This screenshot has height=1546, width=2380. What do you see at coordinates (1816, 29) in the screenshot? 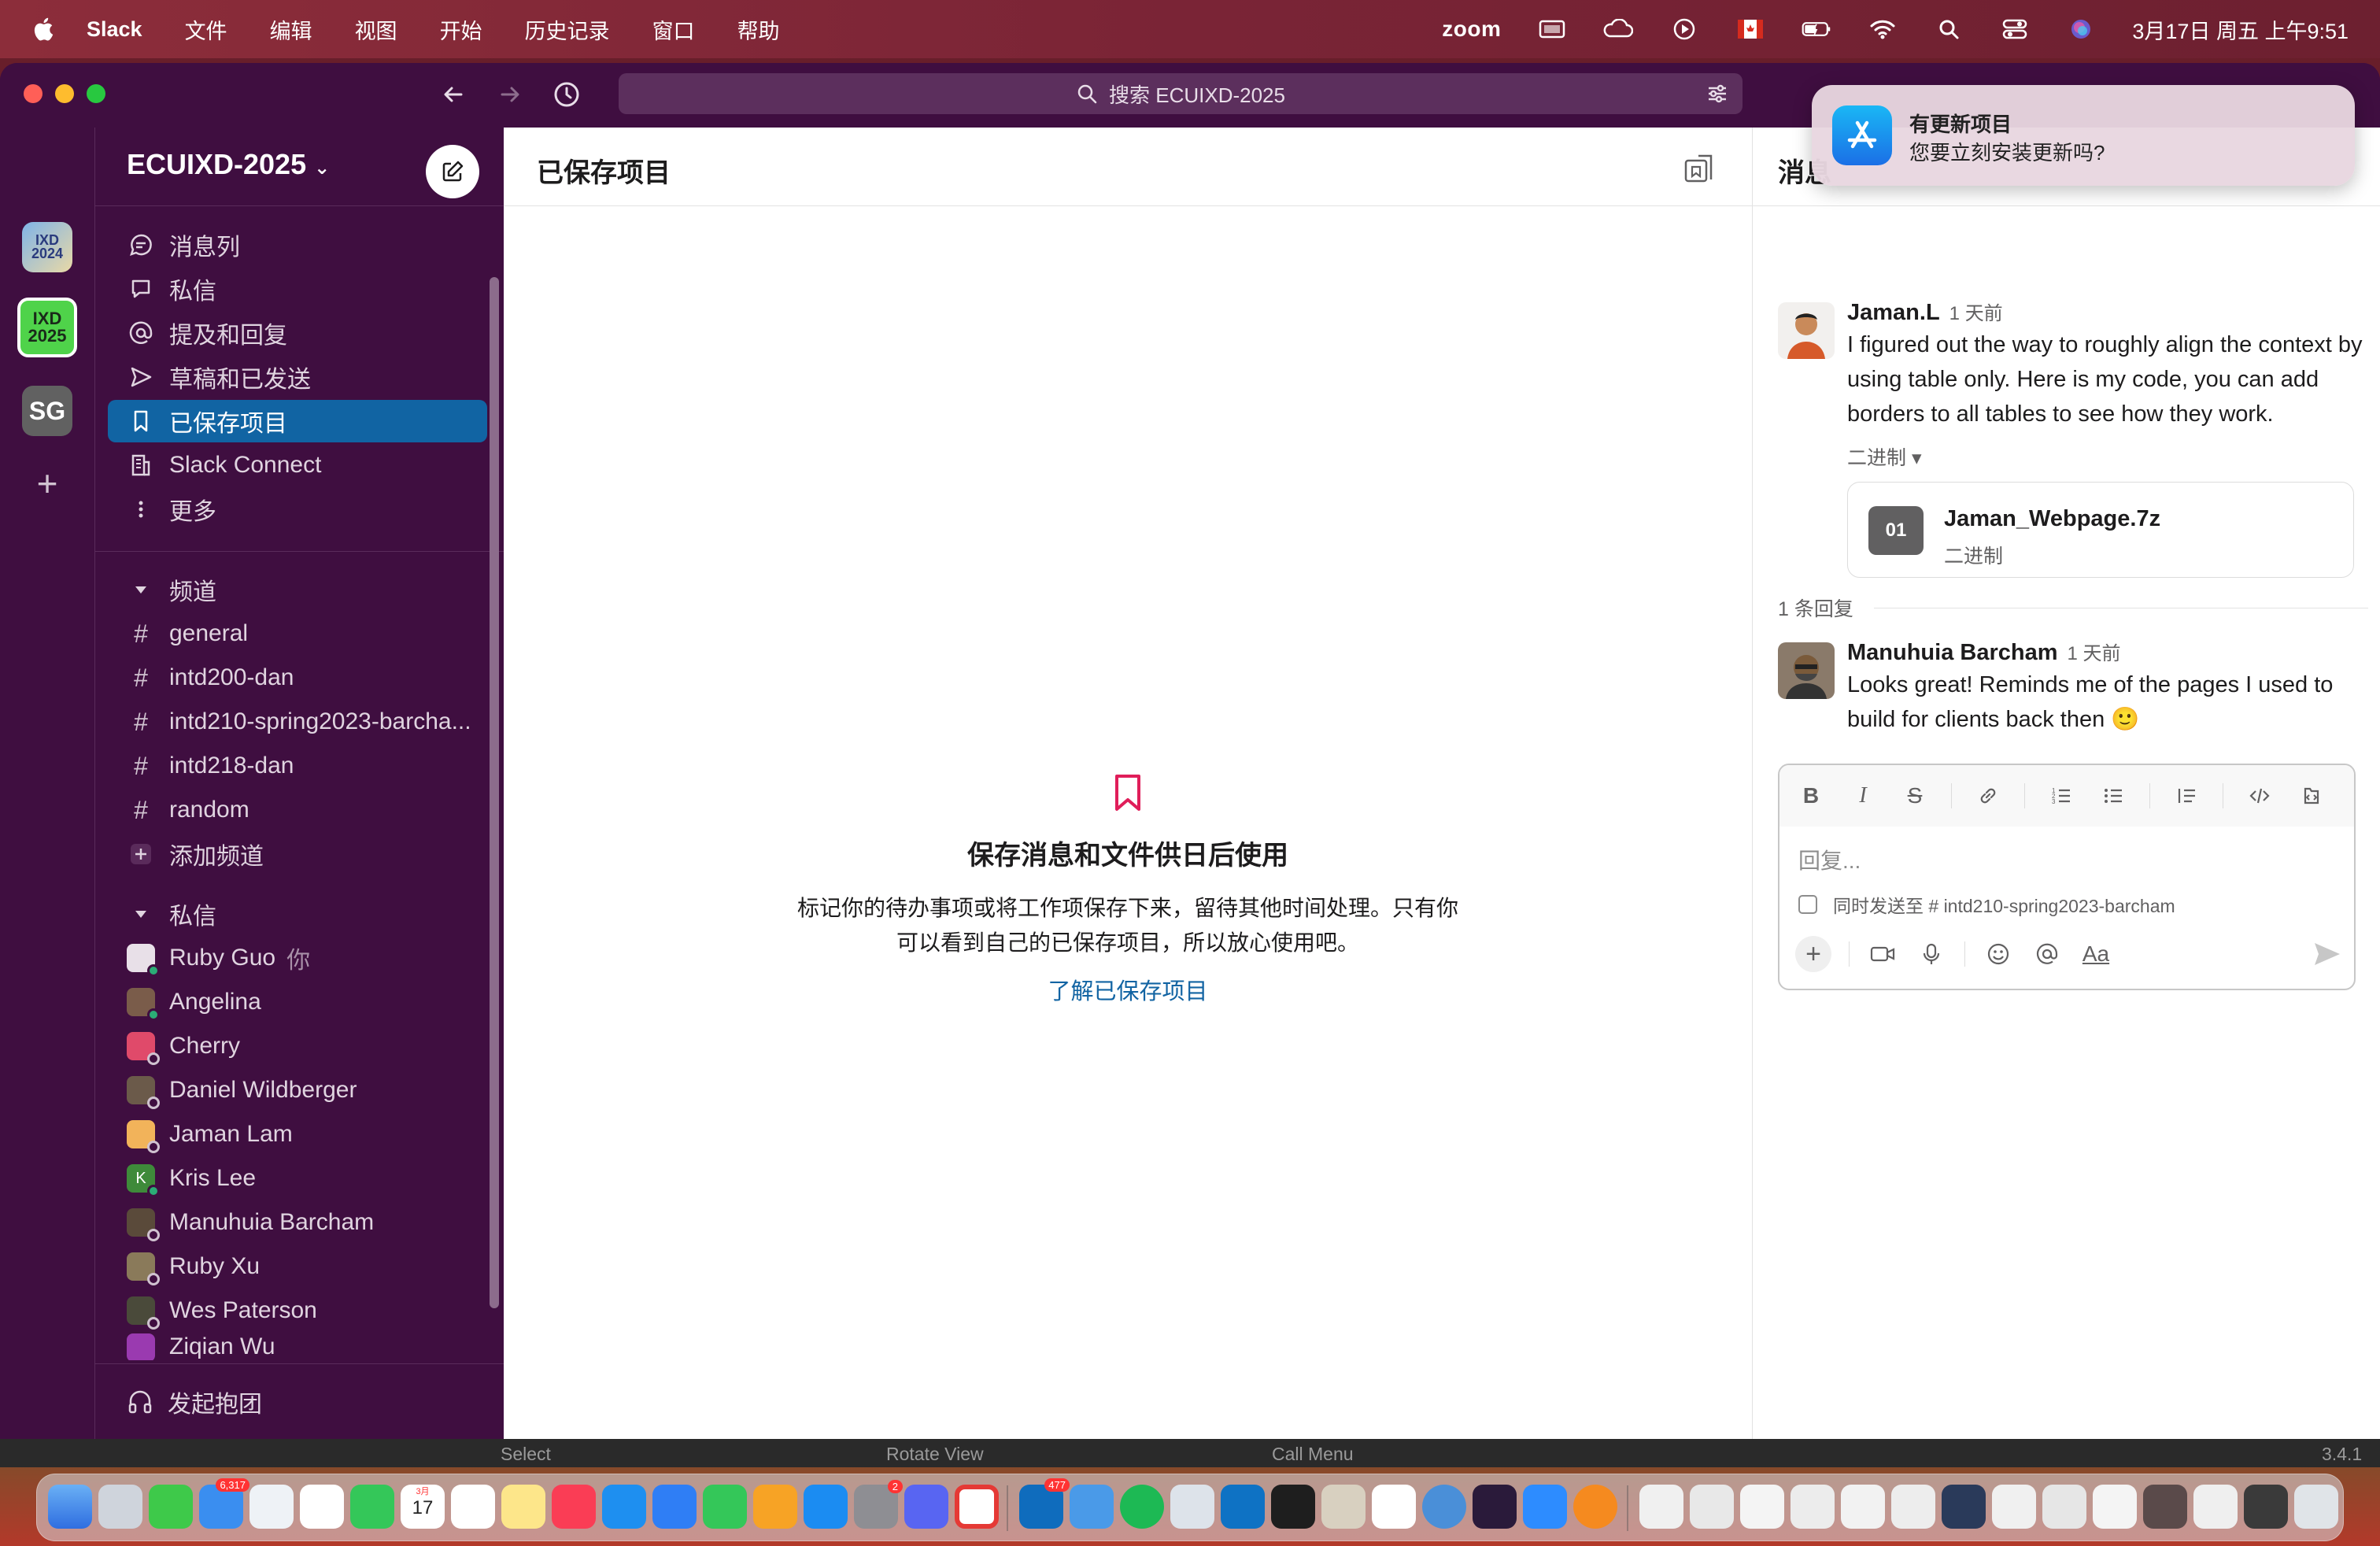
I see `battery-icon` at bounding box center [1816, 29].